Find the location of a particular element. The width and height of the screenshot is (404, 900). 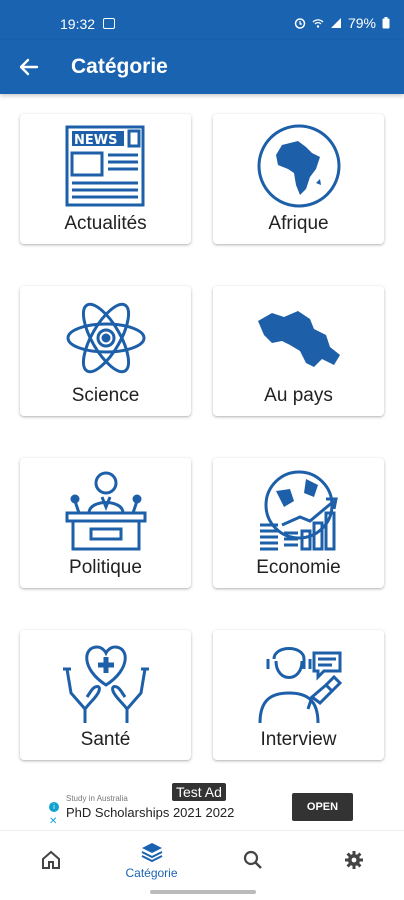

category-card-politique: Politique is located at coordinates (105, 523).